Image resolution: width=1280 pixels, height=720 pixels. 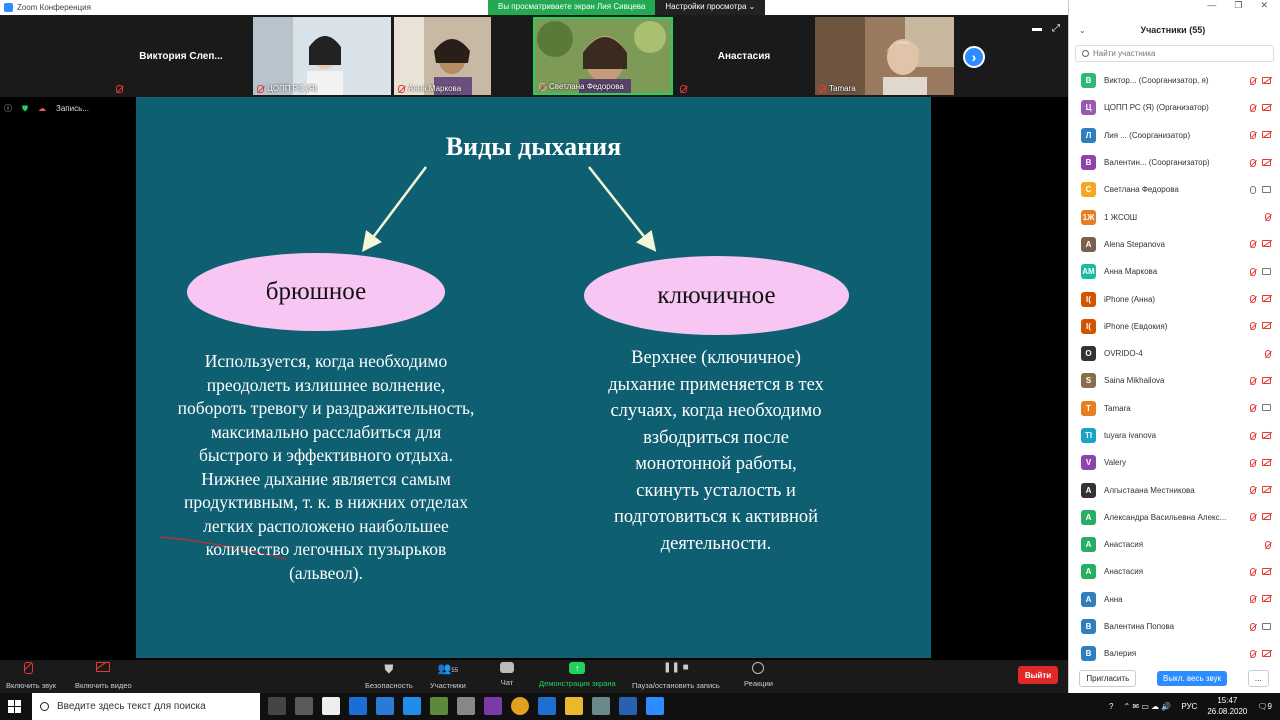 I want to click on minimize-icon: —, so click(x=1211, y=7).